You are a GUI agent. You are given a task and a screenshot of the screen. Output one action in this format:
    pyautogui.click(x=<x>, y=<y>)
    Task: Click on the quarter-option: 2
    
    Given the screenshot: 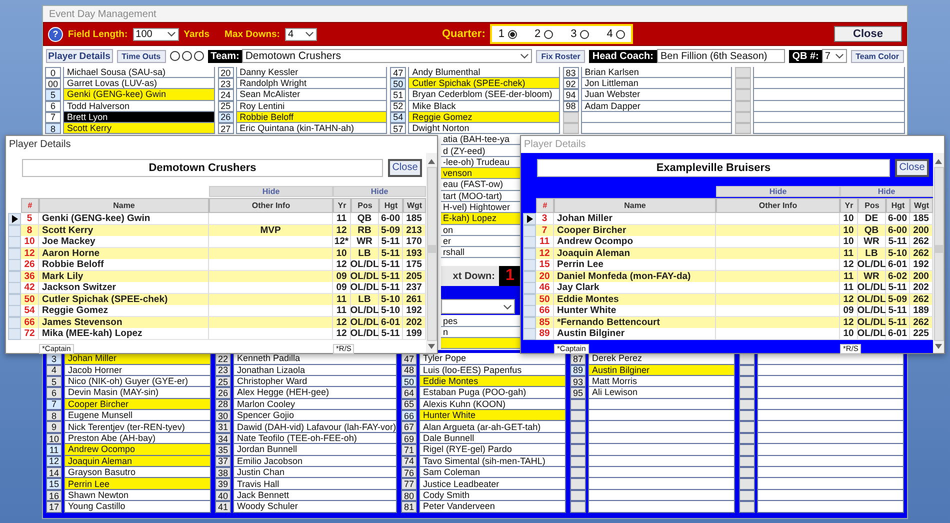 What is the action you would take?
    pyautogui.click(x=543, y=34)
    